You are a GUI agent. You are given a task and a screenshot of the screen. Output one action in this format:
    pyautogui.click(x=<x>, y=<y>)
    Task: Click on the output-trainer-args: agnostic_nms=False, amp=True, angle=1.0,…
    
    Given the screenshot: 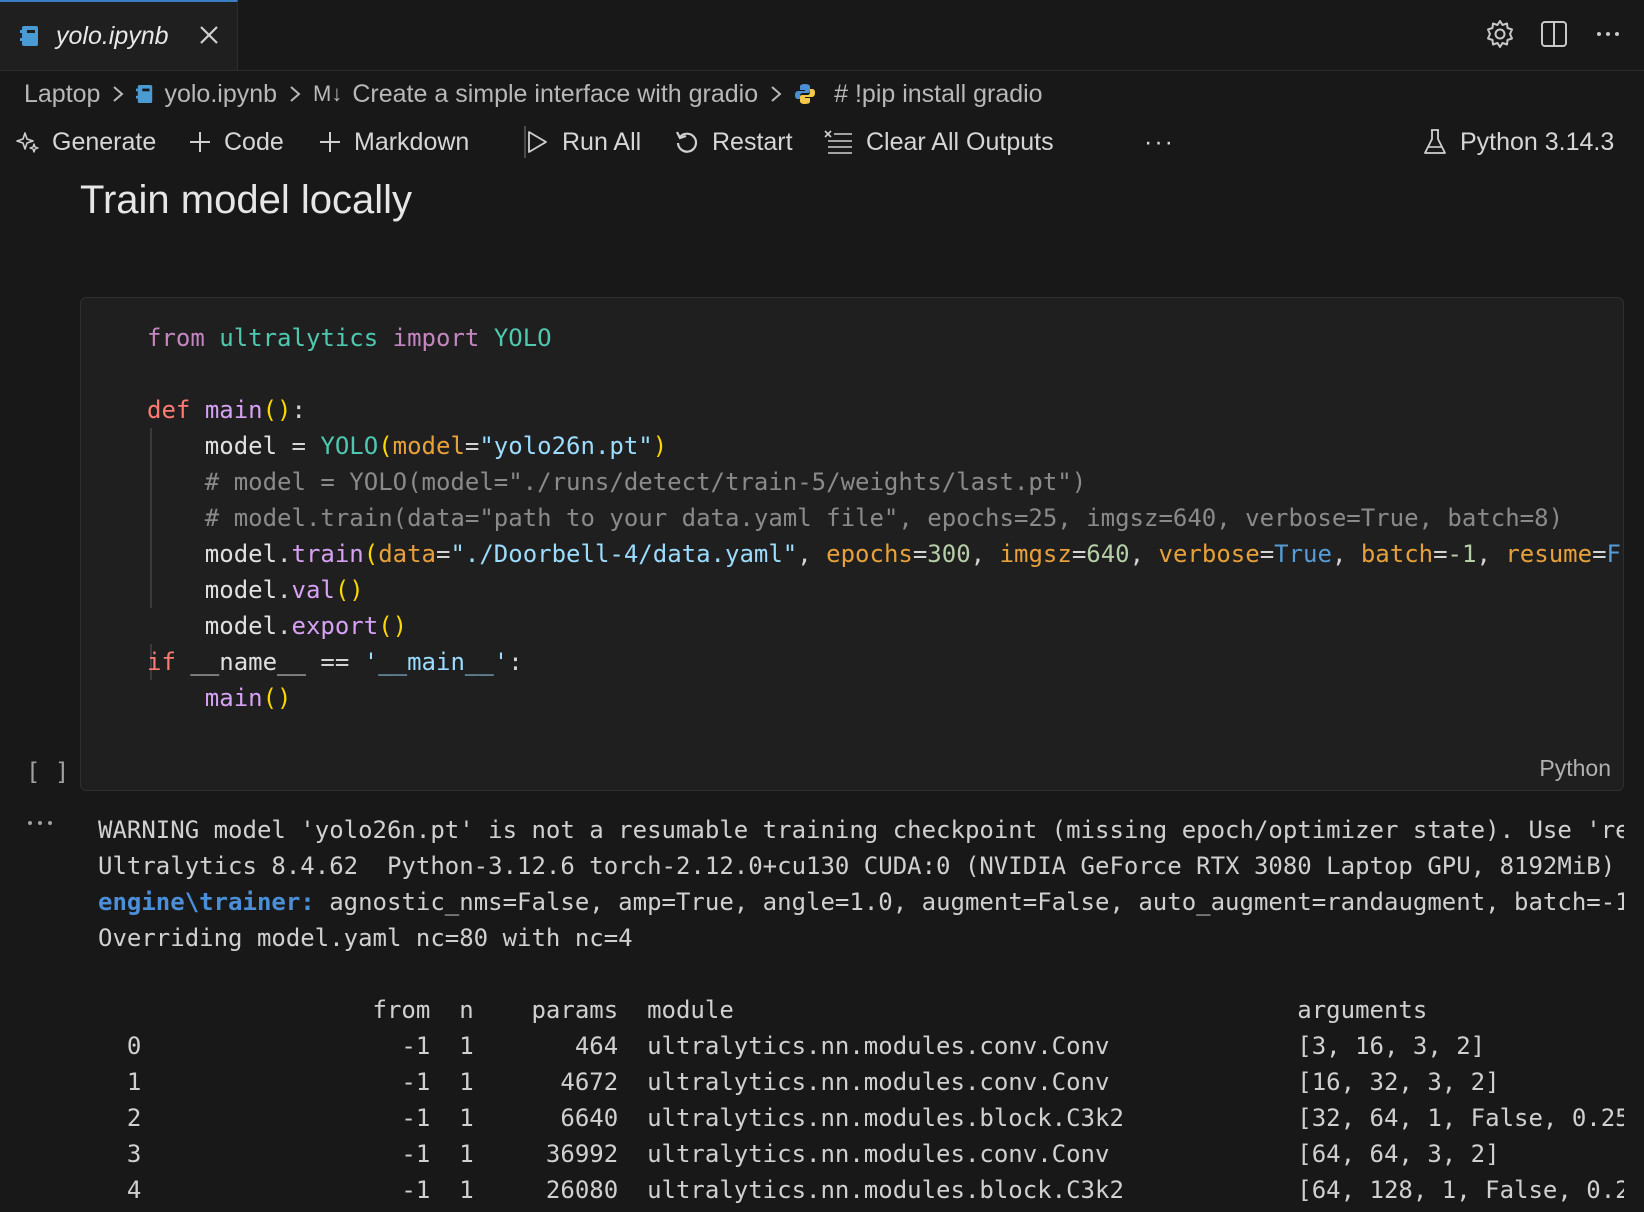 What is the action you would take?
    pyautogui.click(x=969, y=902)
    